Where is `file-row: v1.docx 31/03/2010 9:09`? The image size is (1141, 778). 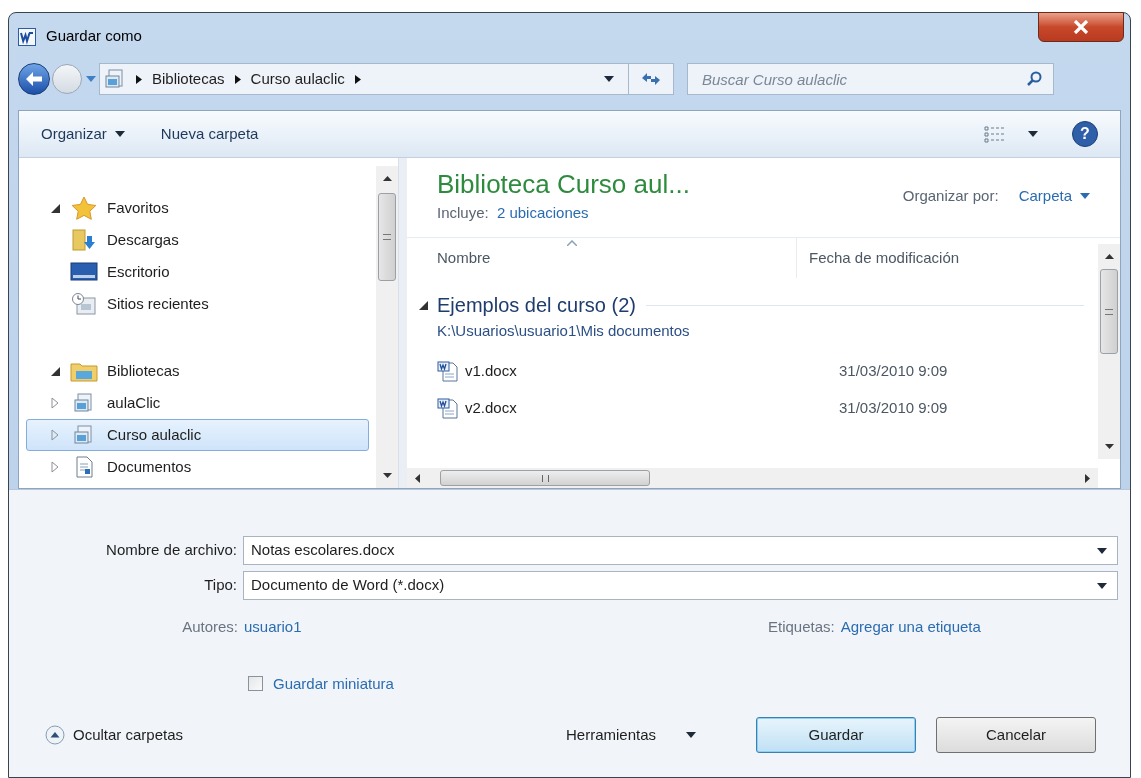 file-row: v1.docx 31/03/2010 9:09 is located at coordinates (752, 371).